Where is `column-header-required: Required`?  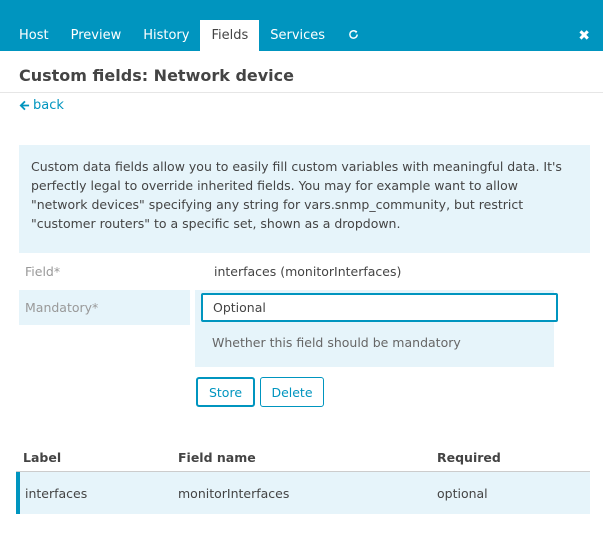
column-header-required: Required is located at coordinates (469, 457).